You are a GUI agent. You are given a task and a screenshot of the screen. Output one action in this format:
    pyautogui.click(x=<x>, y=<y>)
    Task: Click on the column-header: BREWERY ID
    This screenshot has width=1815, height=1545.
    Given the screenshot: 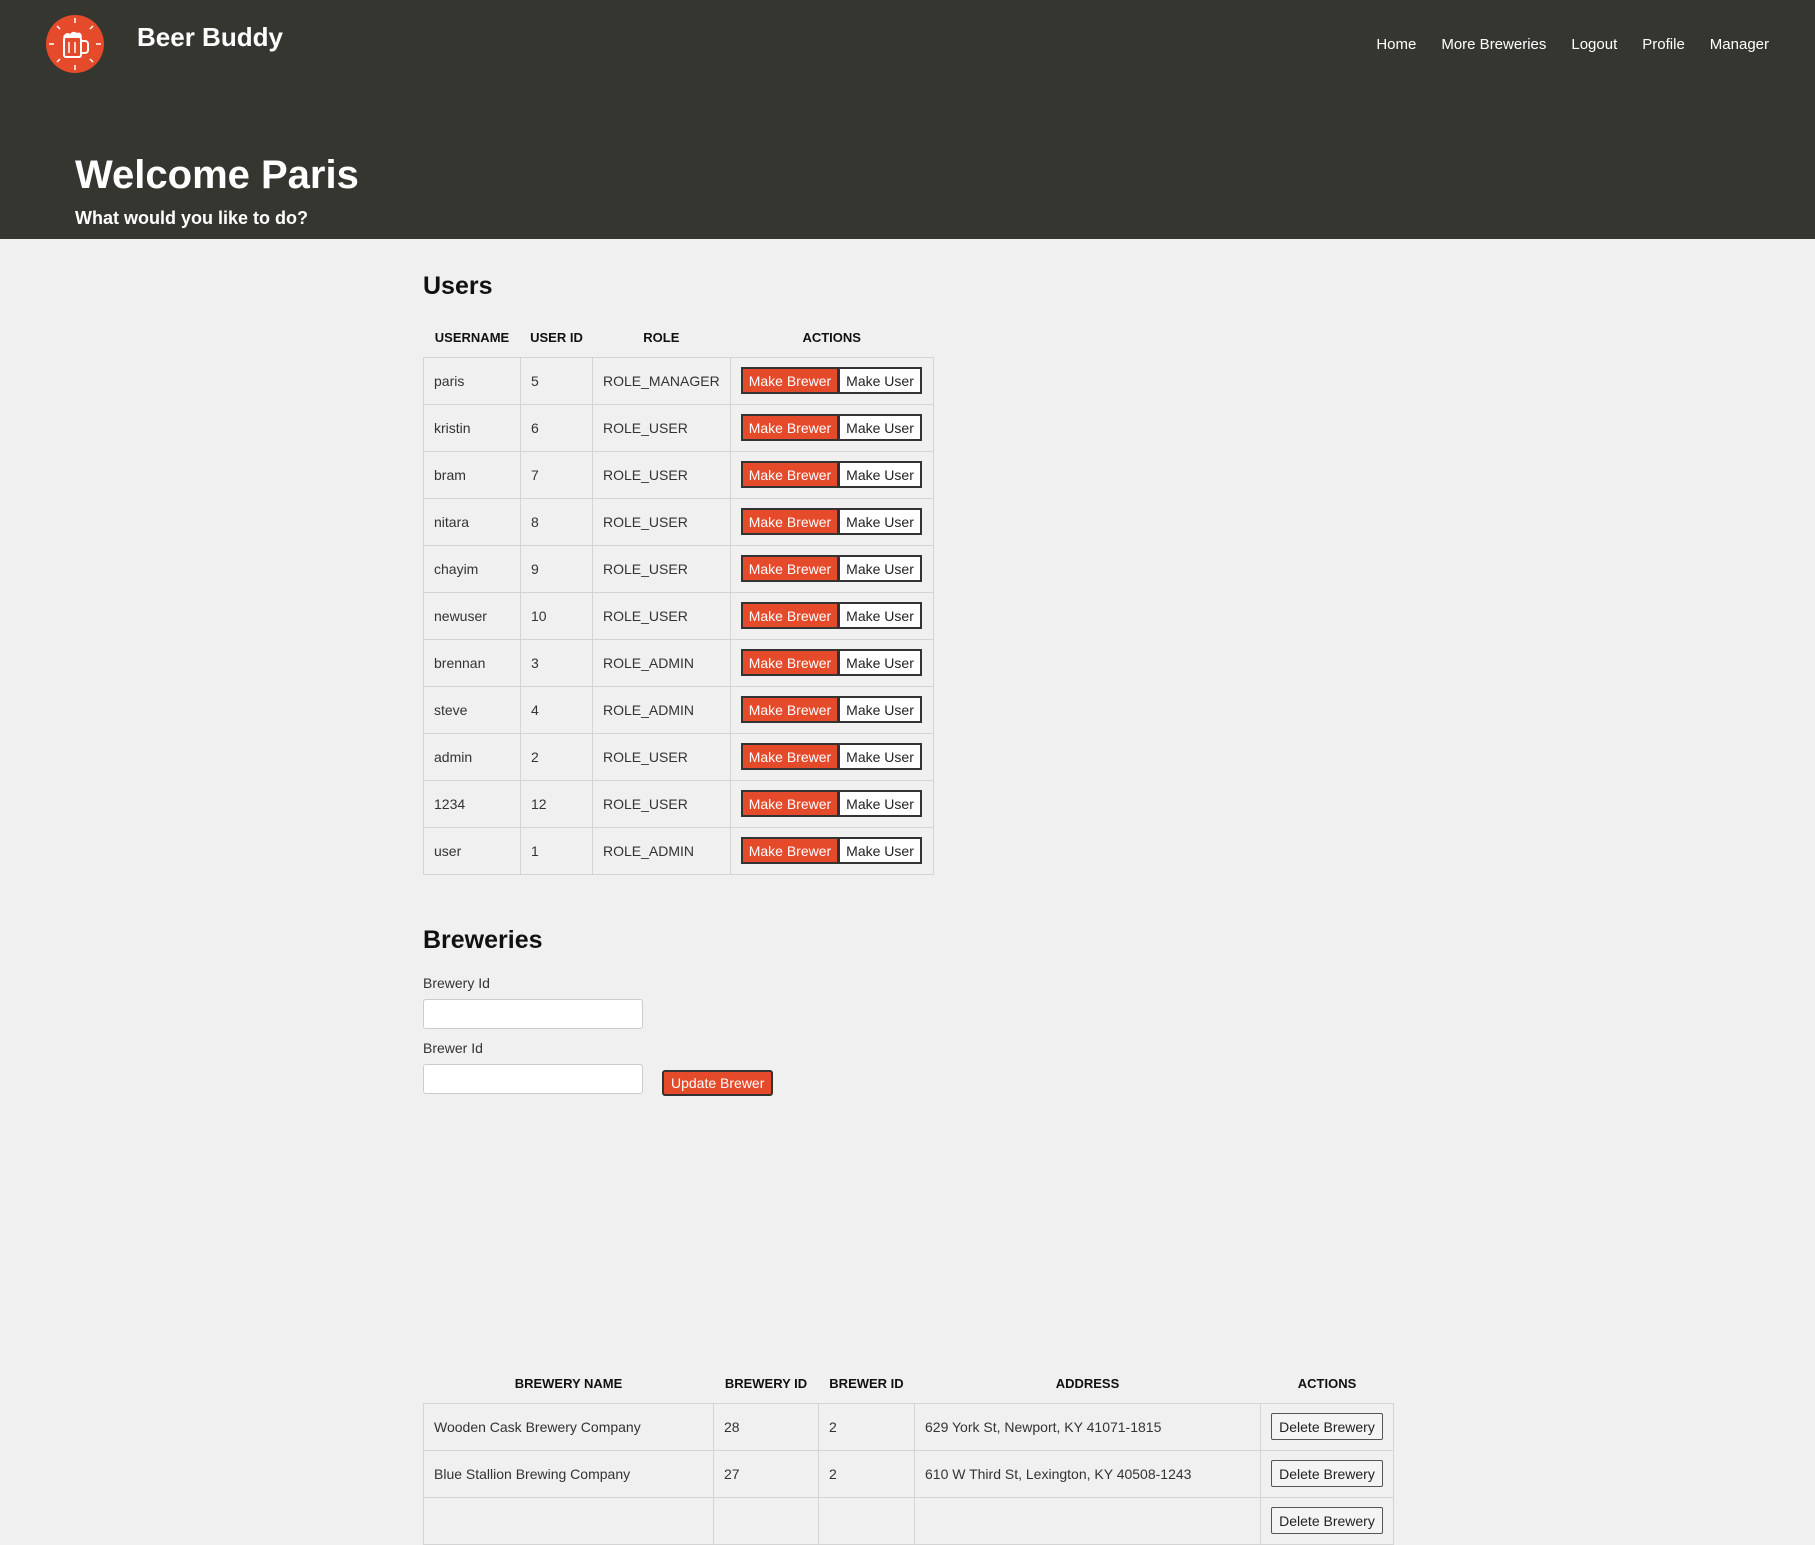 What is the action you would take?
    pyautogui.click(x=766, y=1383)
    